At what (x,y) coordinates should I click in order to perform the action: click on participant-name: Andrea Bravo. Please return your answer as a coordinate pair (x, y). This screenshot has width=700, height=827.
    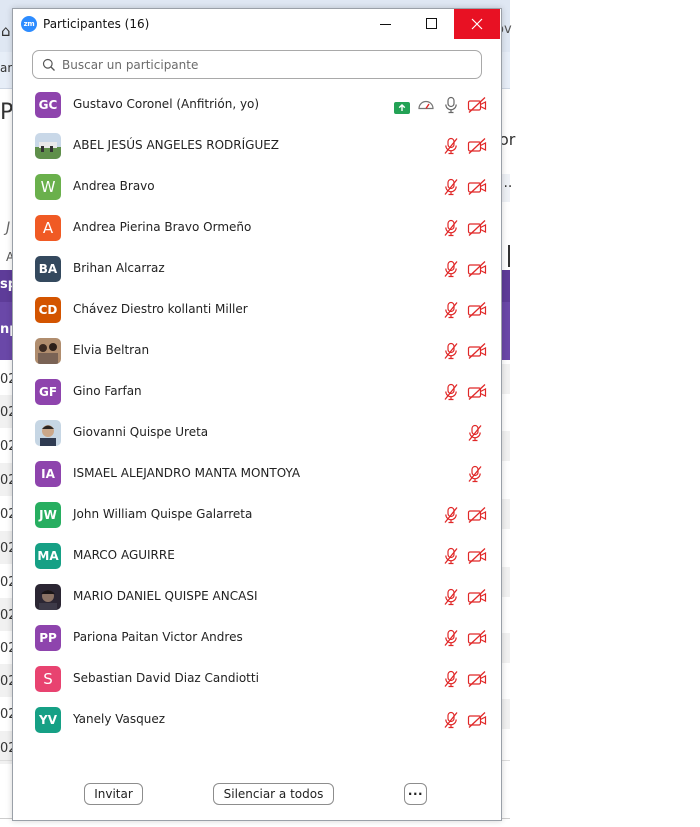
    Looking at the image, I should click on (114, 186).